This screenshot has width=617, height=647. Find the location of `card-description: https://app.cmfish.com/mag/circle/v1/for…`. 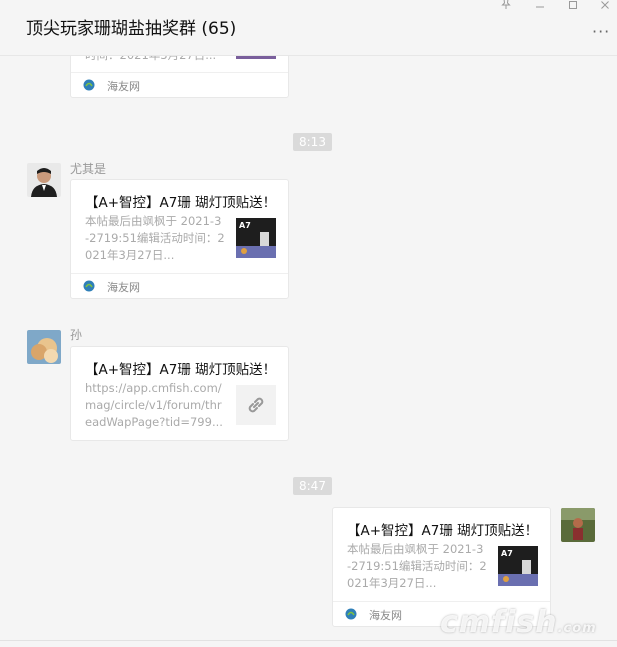

card-description: https://app.cmfish.com/mag/circle/v1/for… is located at coordinates (154, 405).